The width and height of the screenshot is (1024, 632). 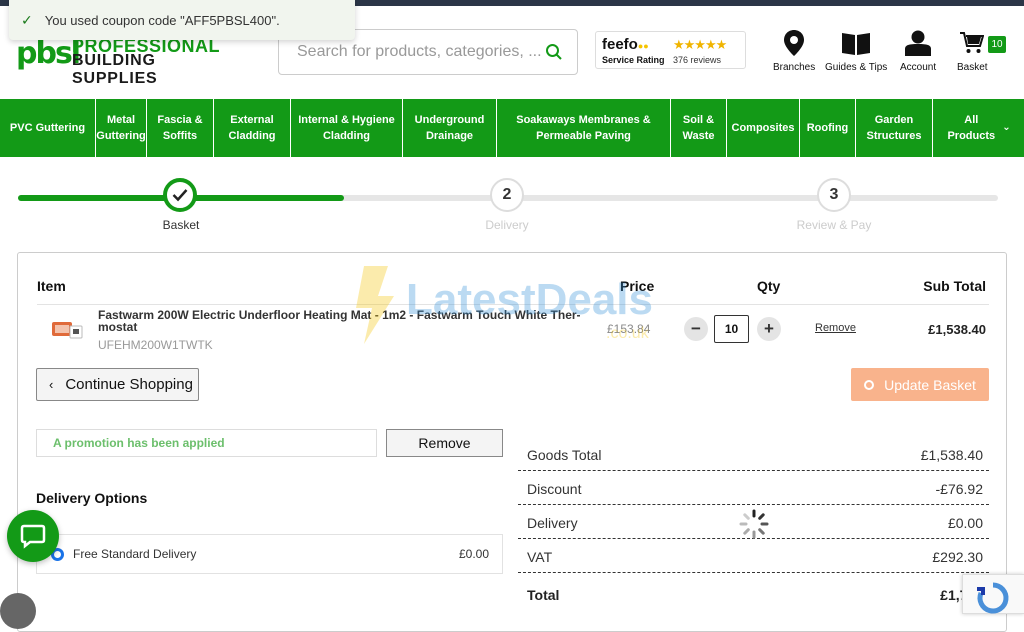 I want to click on chat-bubble-icon, so click(x=33, y=536).